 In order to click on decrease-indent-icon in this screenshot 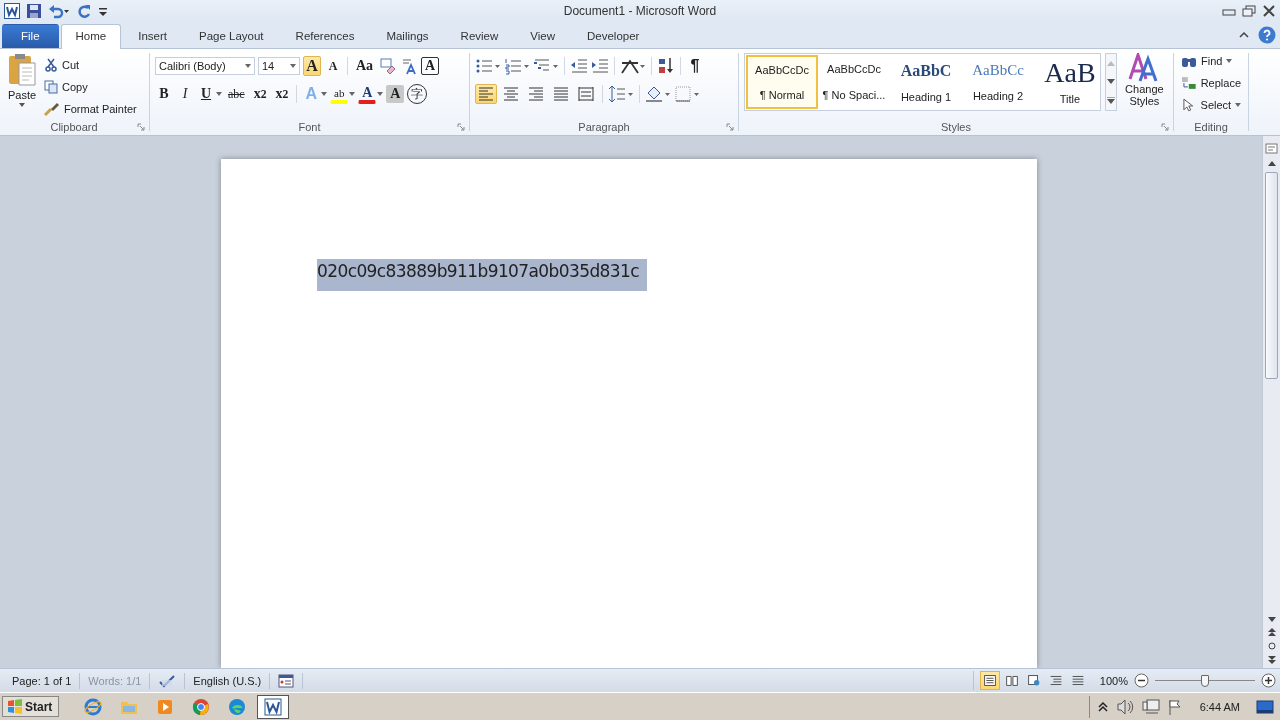, I will do `click(579, 66)`.